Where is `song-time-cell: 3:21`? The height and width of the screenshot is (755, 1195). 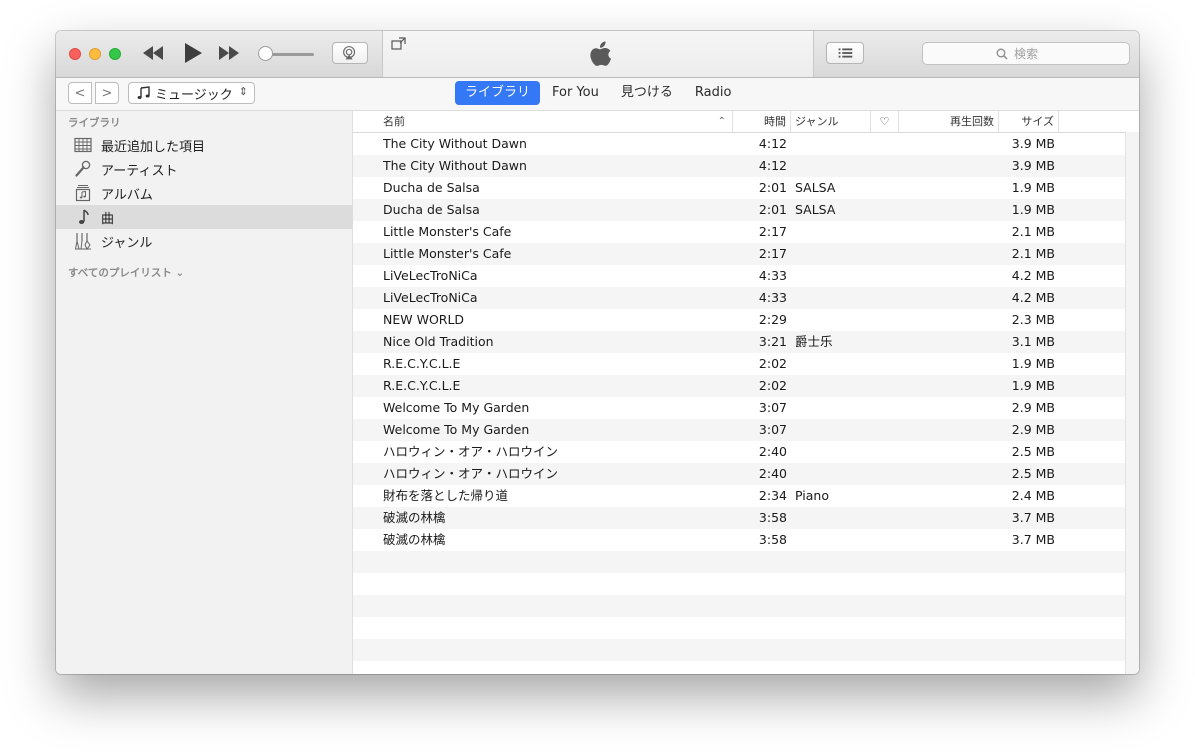 song-time-cell: 3:21 is located at coordinates (772, 341).